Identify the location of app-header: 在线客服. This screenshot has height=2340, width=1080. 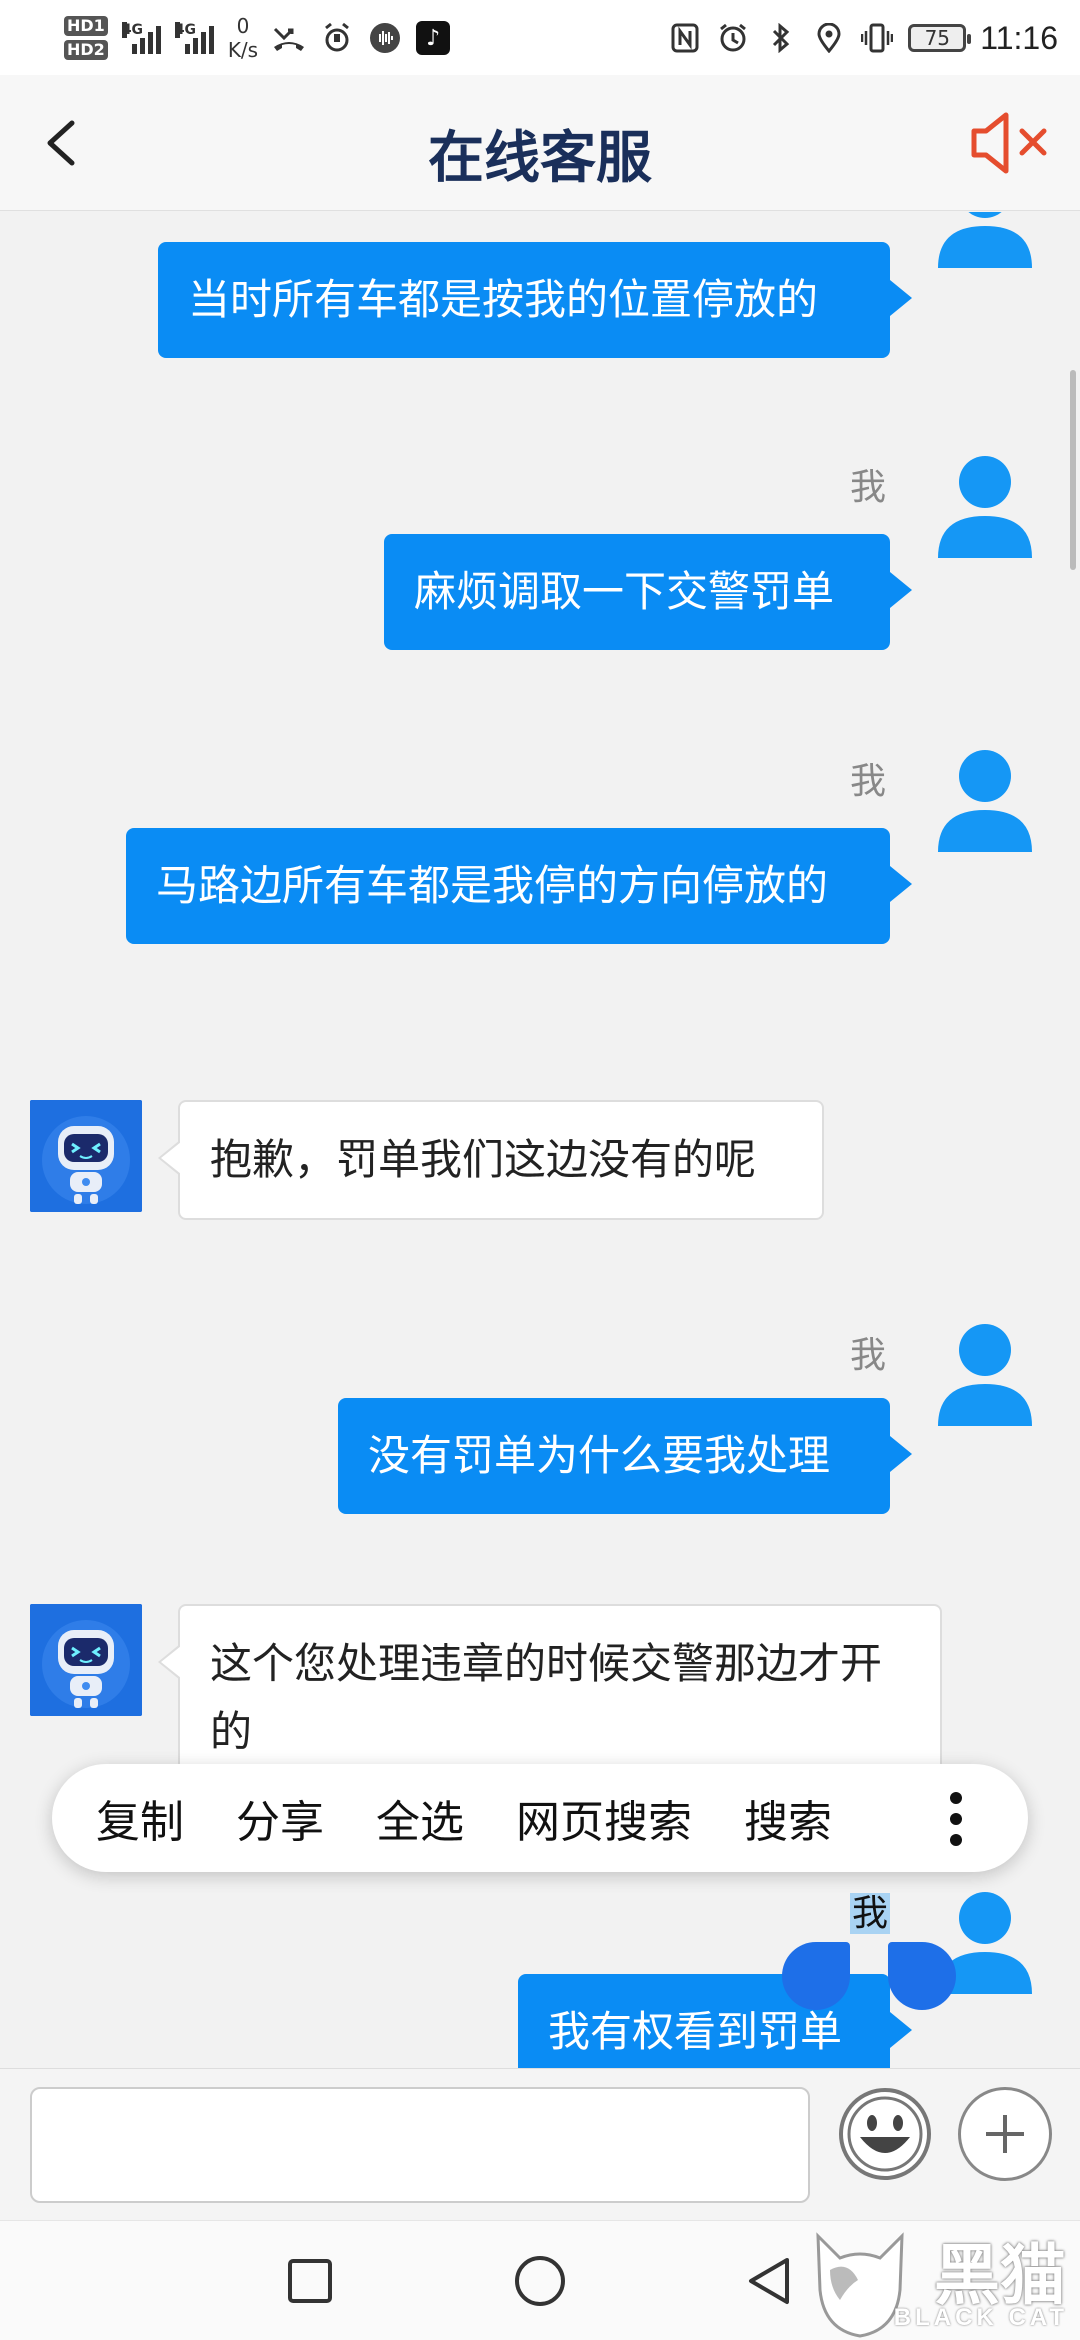
(540, 143).